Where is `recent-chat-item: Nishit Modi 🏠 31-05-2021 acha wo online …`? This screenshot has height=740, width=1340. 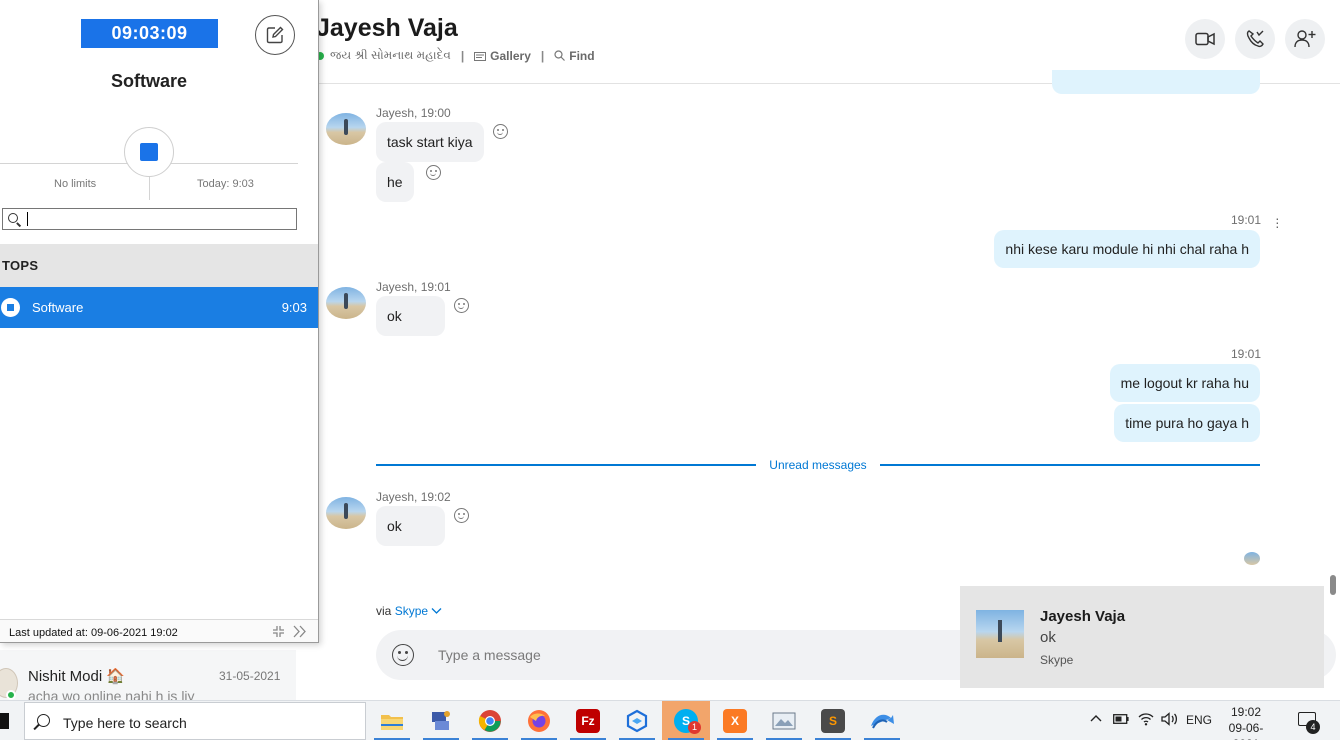
recent-chat-item: Nishit Modi 🏠 31-05-2021 acha wo online … is located at coordinates (148, 676).